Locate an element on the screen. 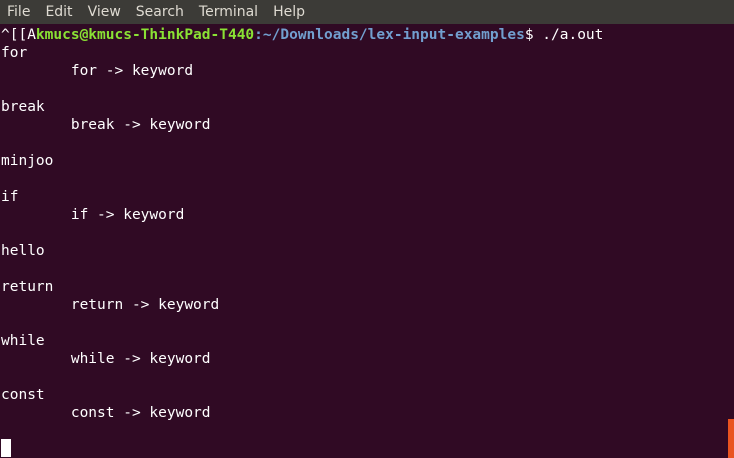 The height and width of the screenshot is (458, 734). menu-bar: File Edit View Search Terminal Help is located at coordinates (367, 12).